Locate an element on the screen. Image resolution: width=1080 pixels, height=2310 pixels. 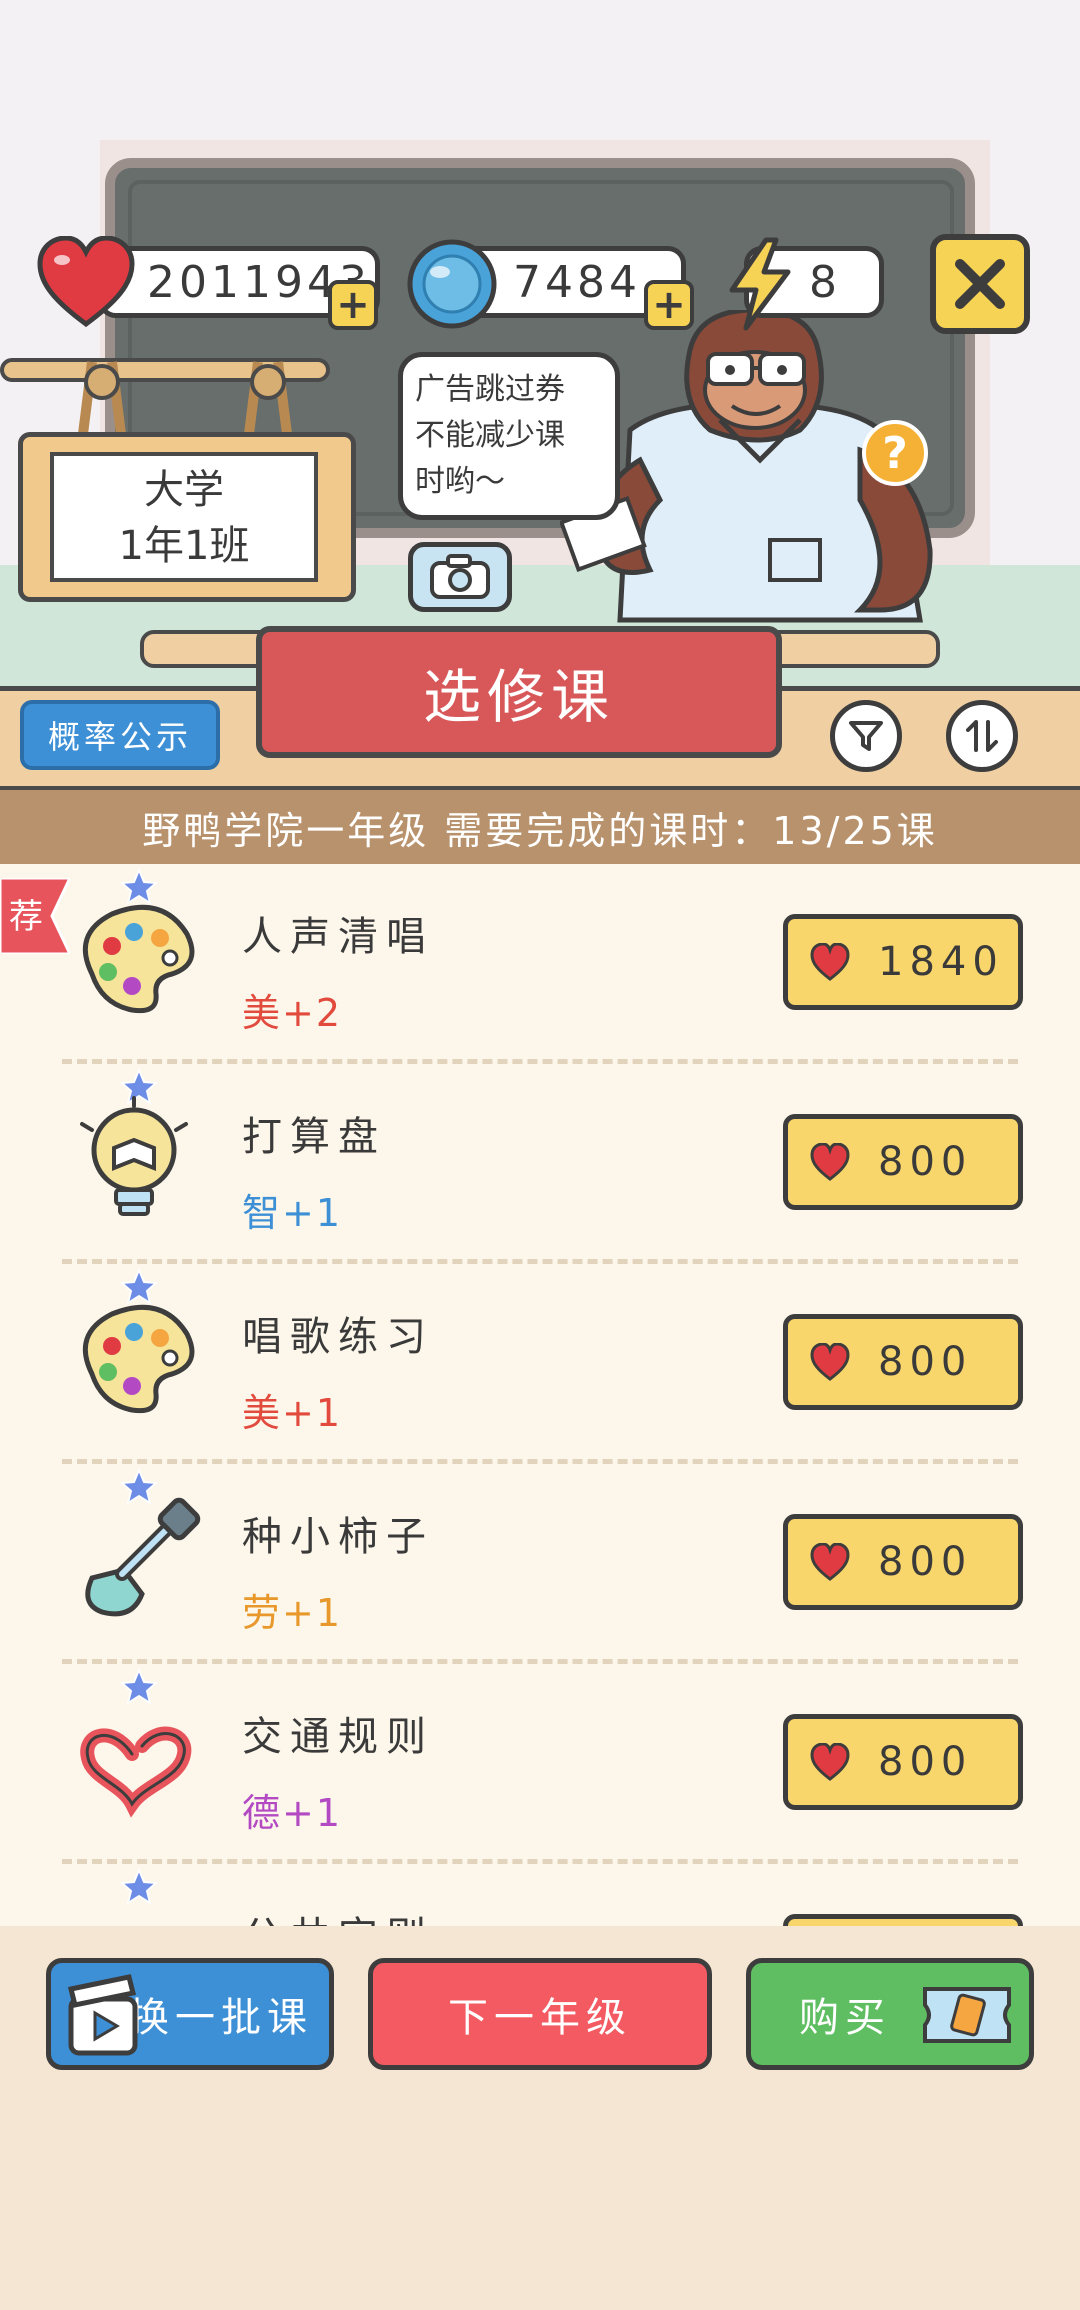
sign-line-1: 大学 is located at coordinates (184, 490).